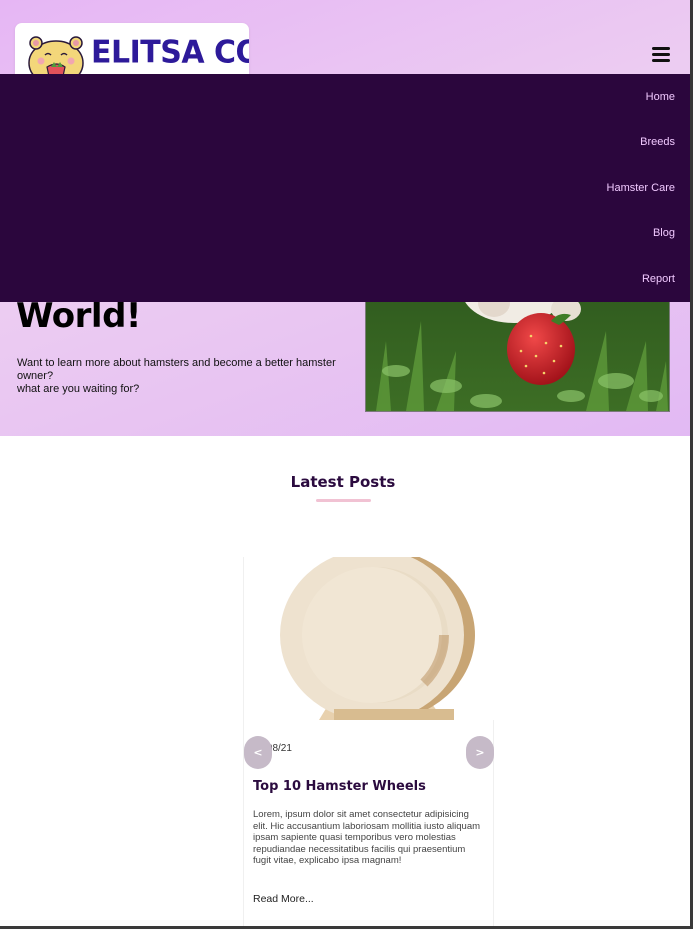  I want to click on nav-item-home: Home, so click(660, 97).